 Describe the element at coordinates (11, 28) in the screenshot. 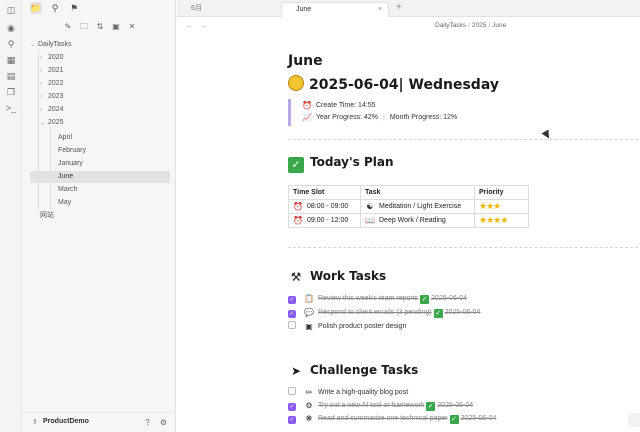

I see `graph-view-icon: ◉` at that location.